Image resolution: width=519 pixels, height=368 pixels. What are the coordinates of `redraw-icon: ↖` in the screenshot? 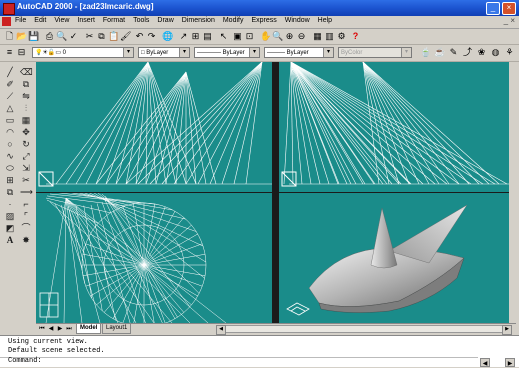 It's located at (223, 36).